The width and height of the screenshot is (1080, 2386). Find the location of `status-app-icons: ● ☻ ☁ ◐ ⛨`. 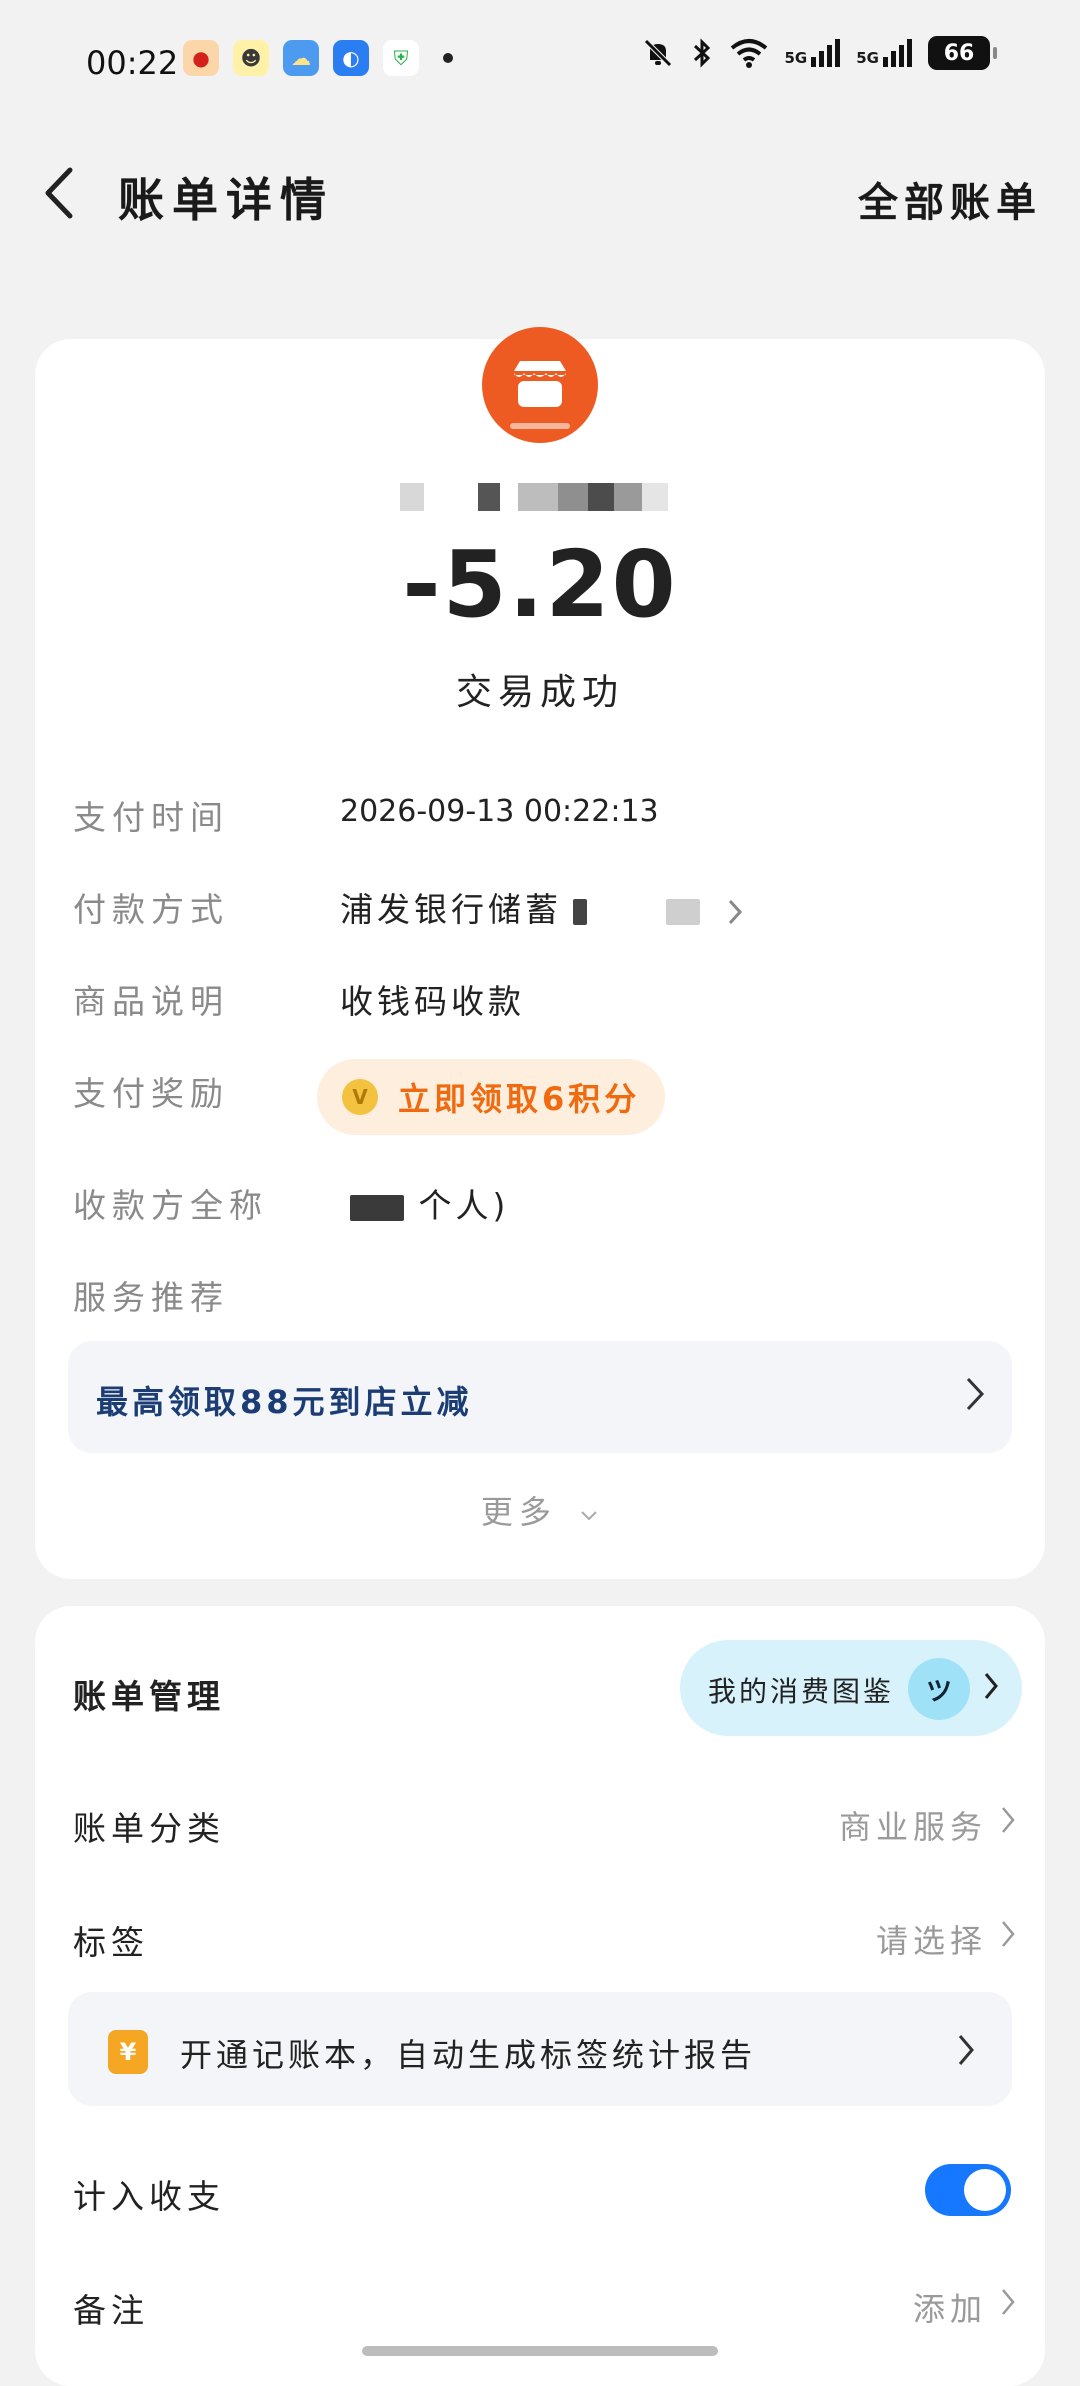

status-app-icons: ● ☻ ☁ ◐ ⛨ is located at coordinates (318, 58).